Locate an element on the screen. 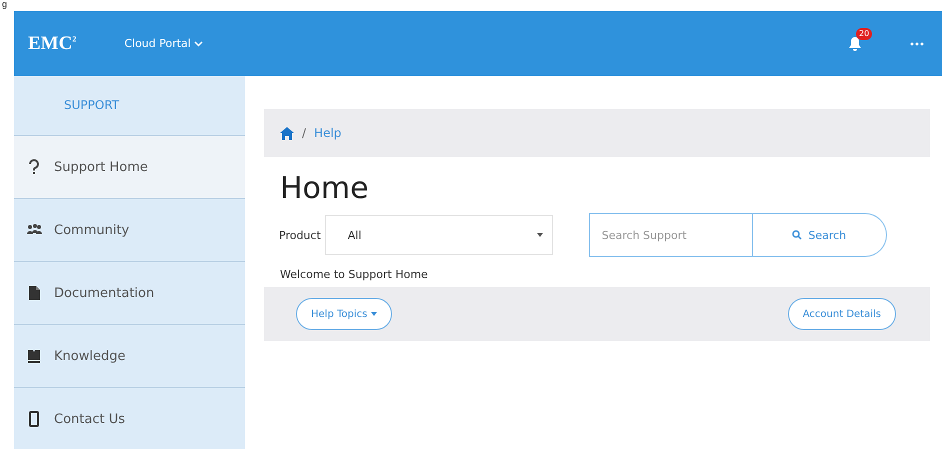 This screenshot has height=449, width=942. more-button is located at coordinates (917, 44).